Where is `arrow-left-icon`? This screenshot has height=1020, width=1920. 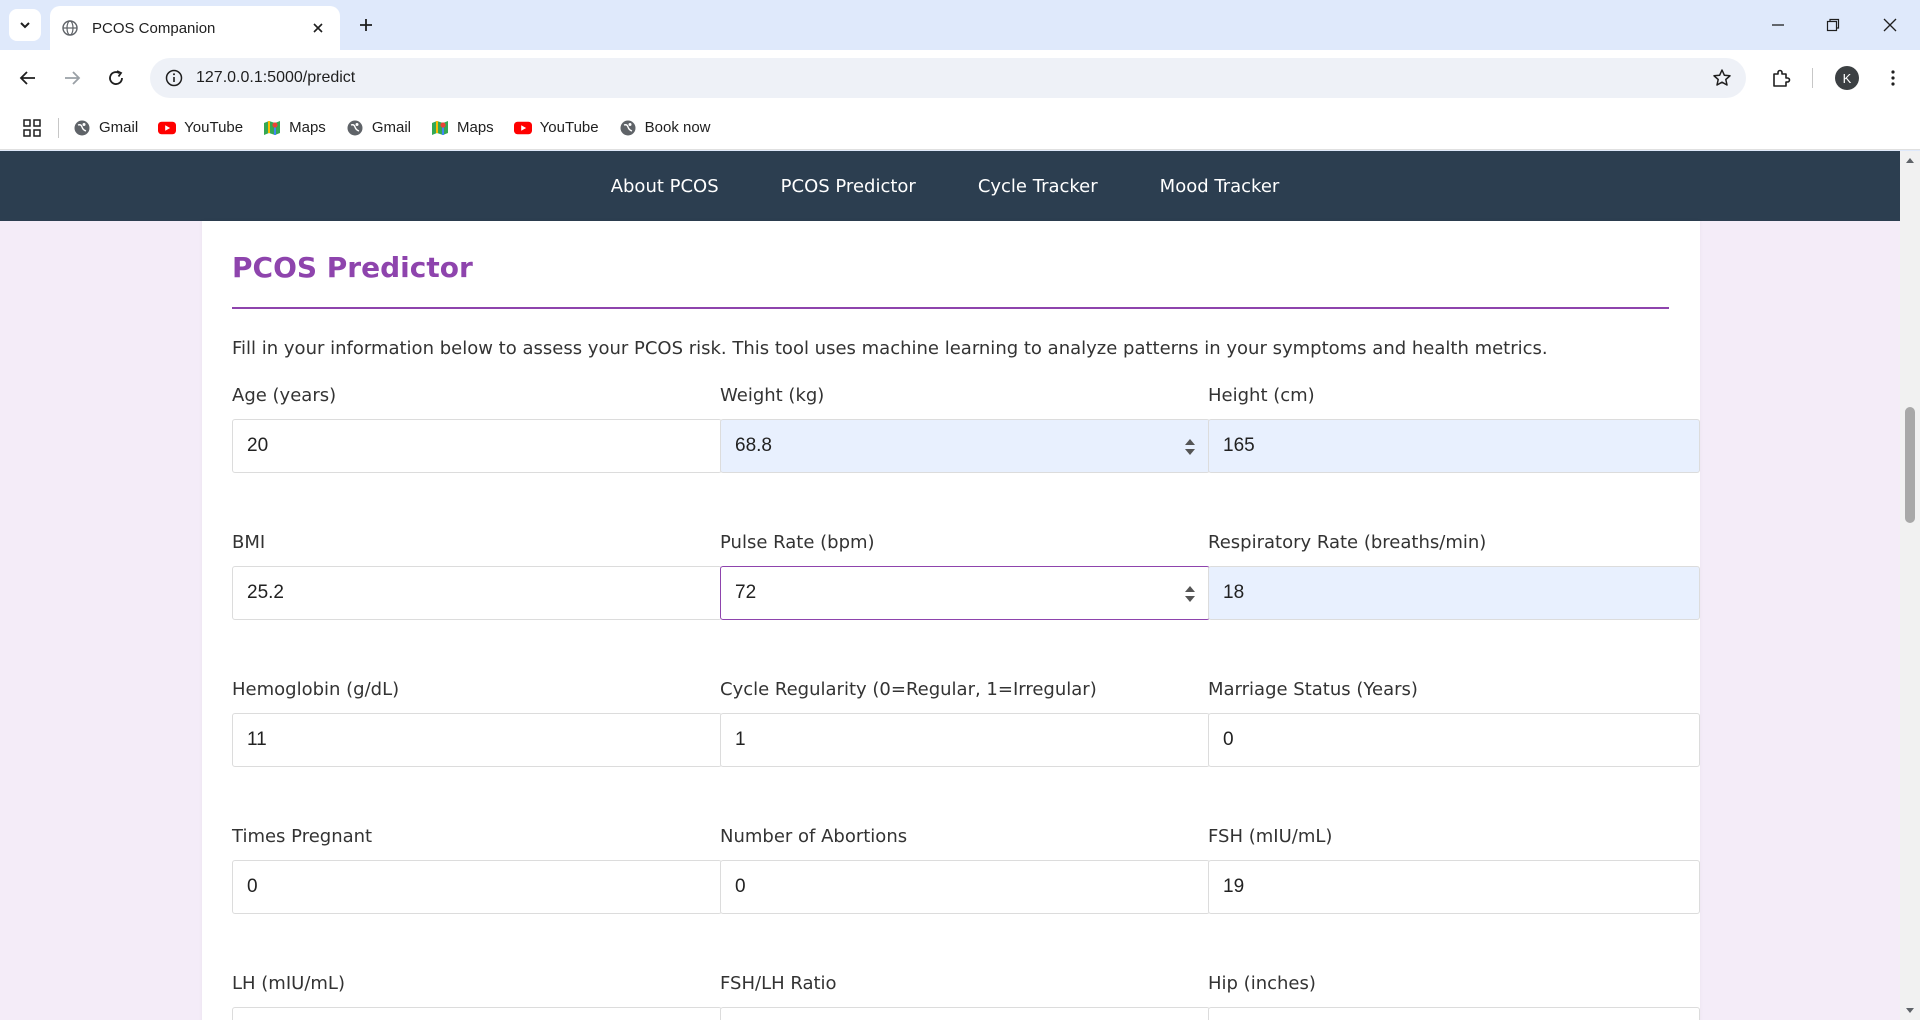
arrow-left-icon is located at coordinates (27, 78).